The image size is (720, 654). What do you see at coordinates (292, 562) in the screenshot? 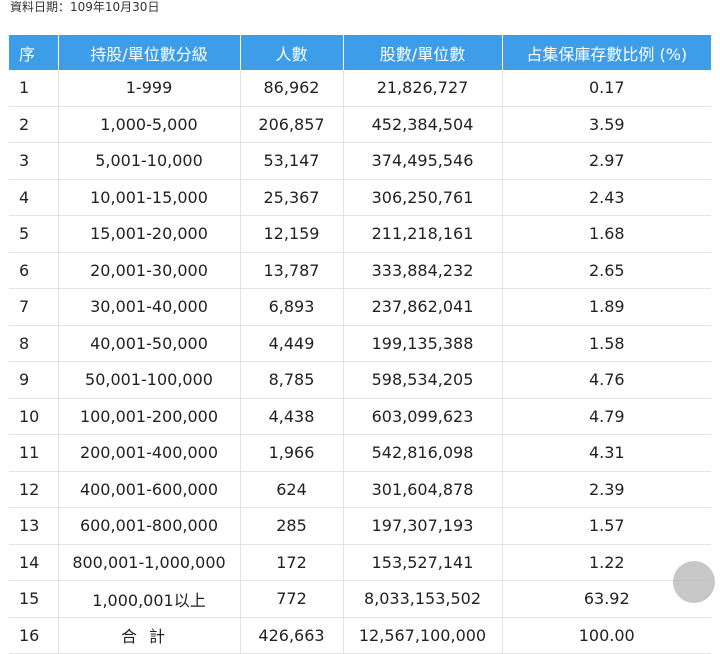
I see `cell-holders: 172` at bounding box center [292, 562].